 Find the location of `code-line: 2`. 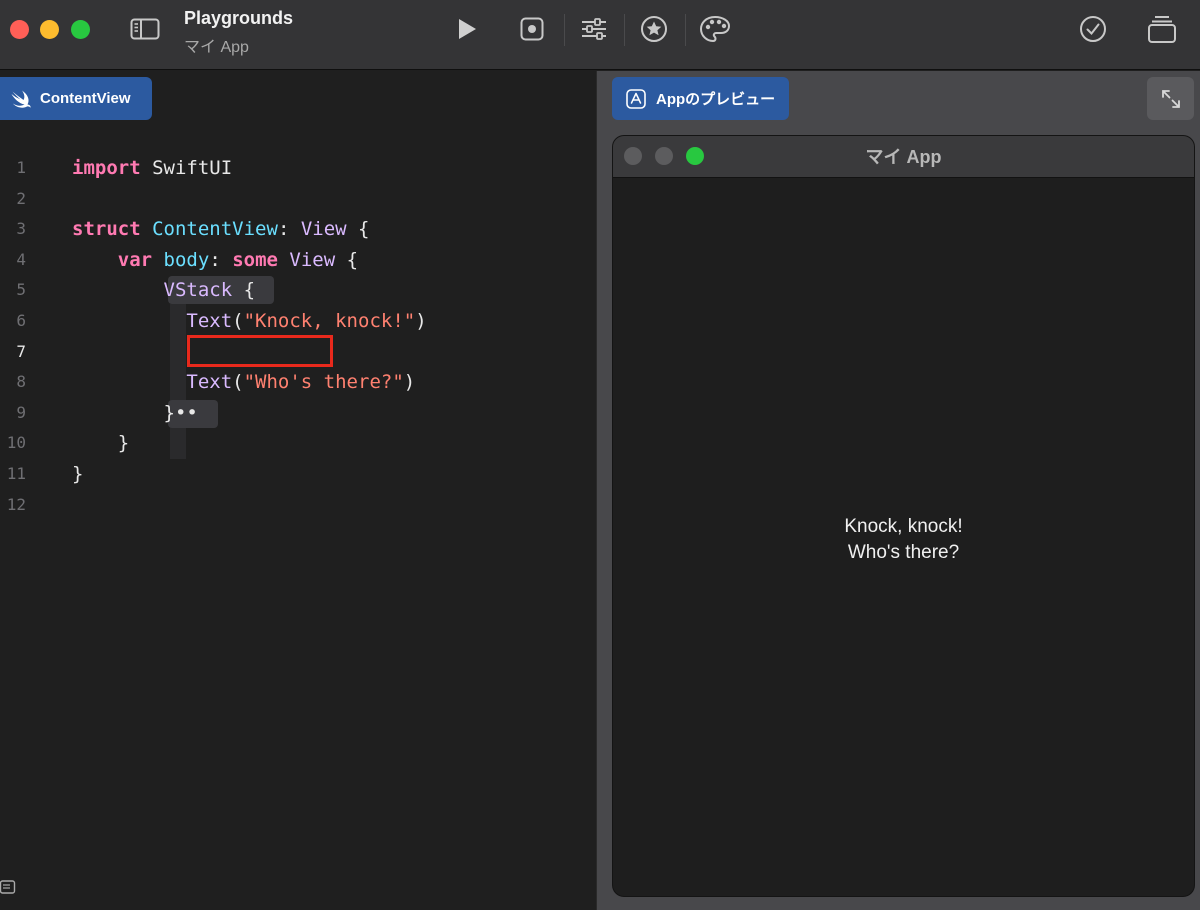

code-line: 2 is located at coordinates (298, 199).